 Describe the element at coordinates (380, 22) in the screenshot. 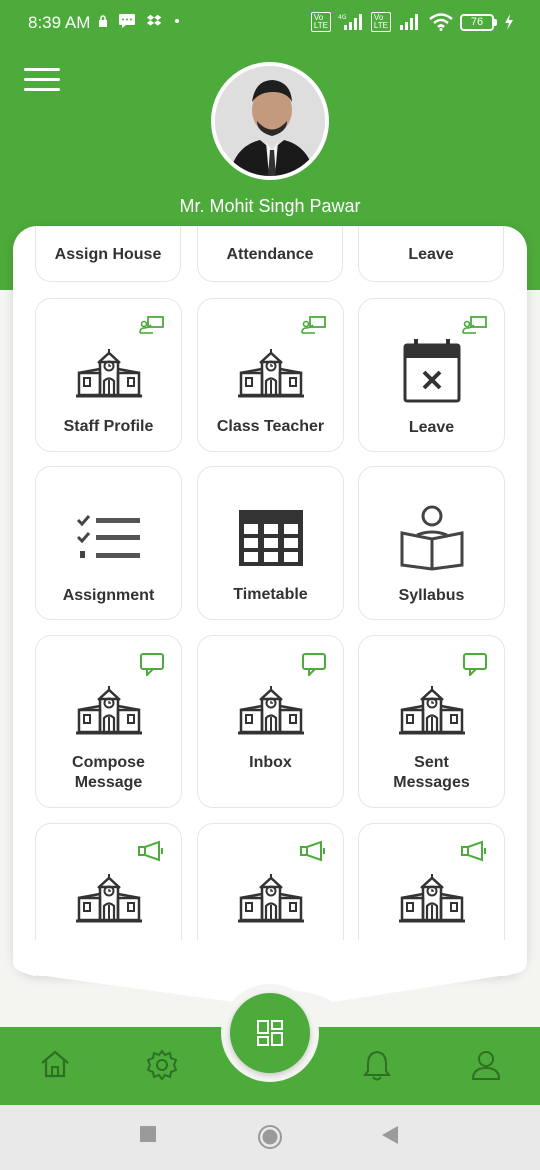

I see `volte-icon-2: Vo LTE` at that location.